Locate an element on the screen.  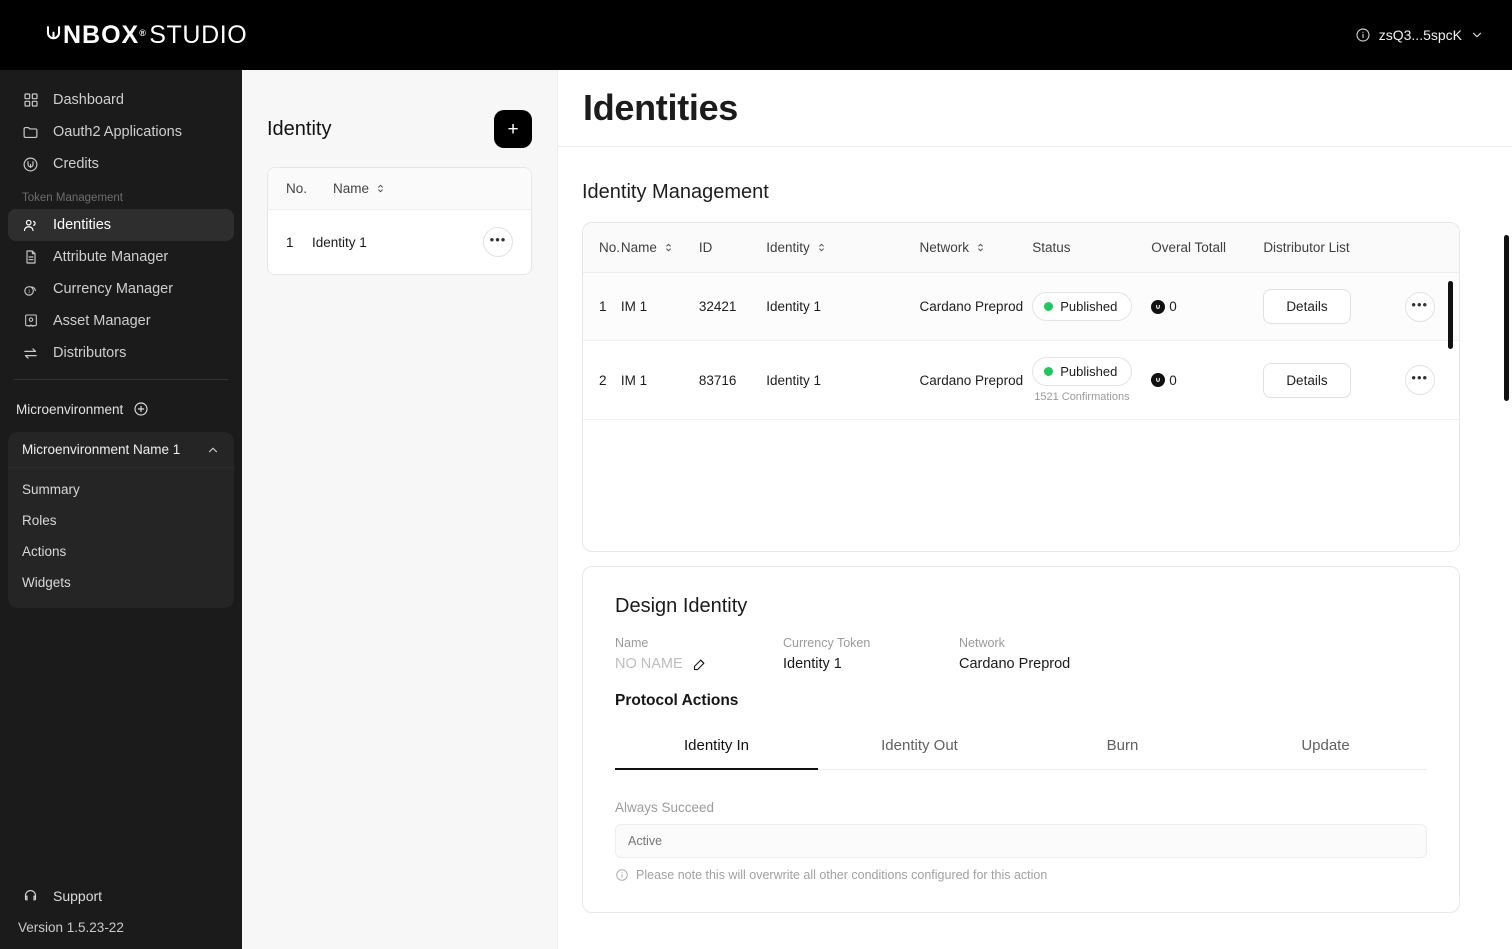
add-identity-button: + is located at coordinates (513, 129).